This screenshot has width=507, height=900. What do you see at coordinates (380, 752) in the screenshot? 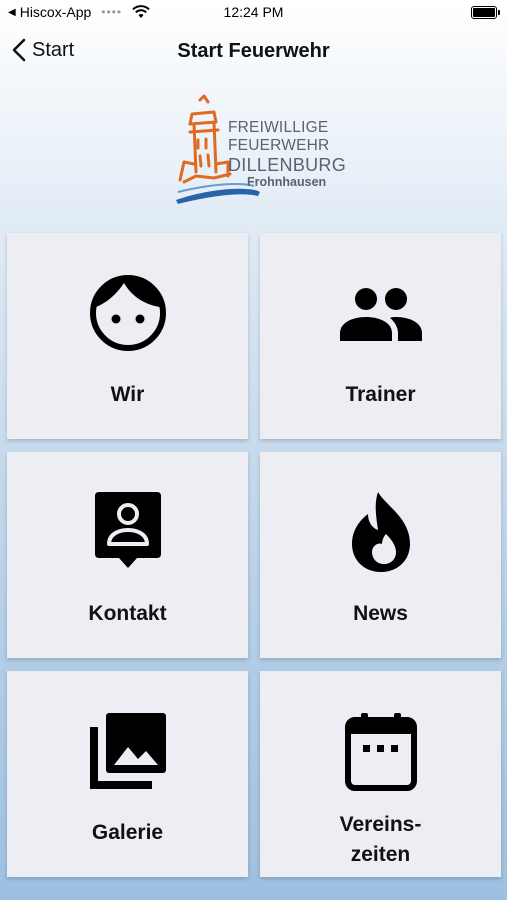
I see `calendar-icon` at bounding box center [380, 752].